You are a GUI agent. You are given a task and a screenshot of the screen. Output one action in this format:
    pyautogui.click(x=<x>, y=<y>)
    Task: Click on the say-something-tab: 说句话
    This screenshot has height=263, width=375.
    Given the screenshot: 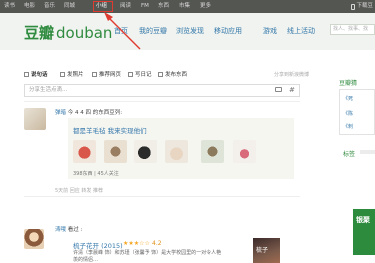 What is the action you would take?
    pyautogui.click(x=36, y=74)
    